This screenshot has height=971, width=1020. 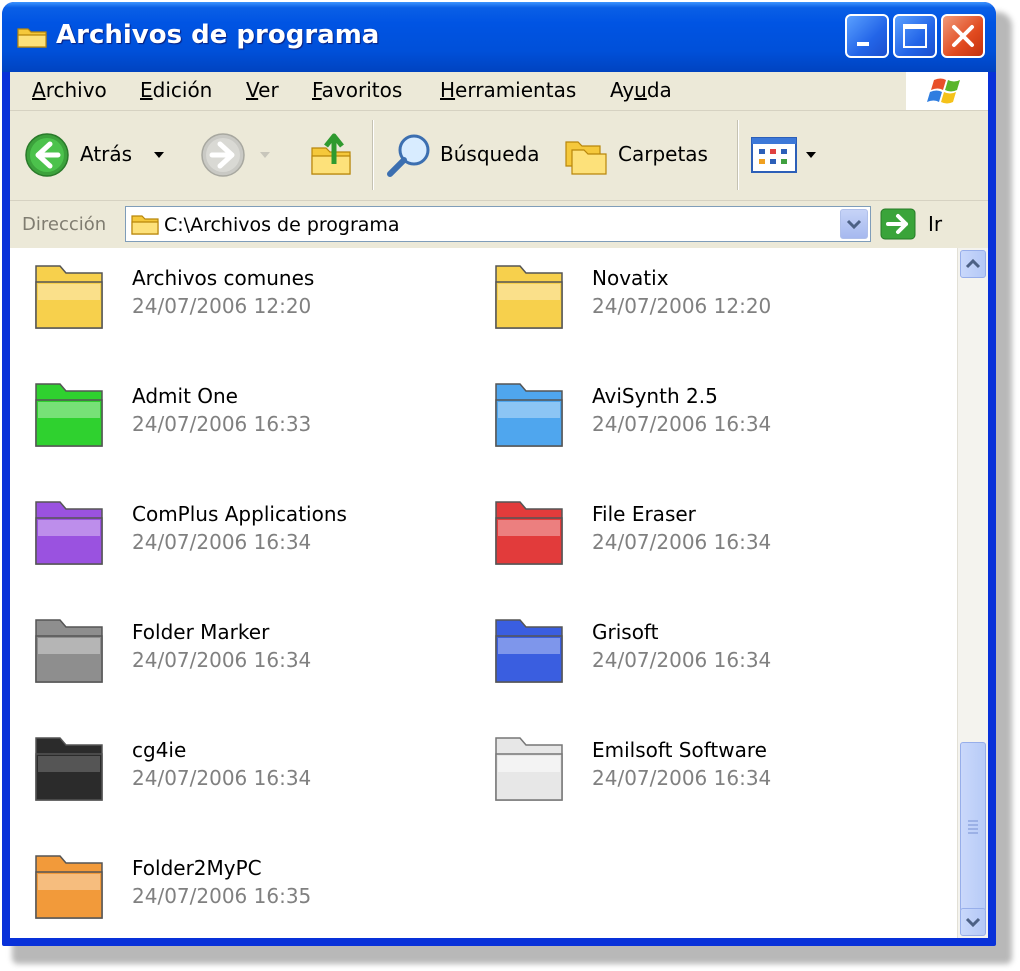 I want to click on scroll-down-button, so click(x=973, y=922).